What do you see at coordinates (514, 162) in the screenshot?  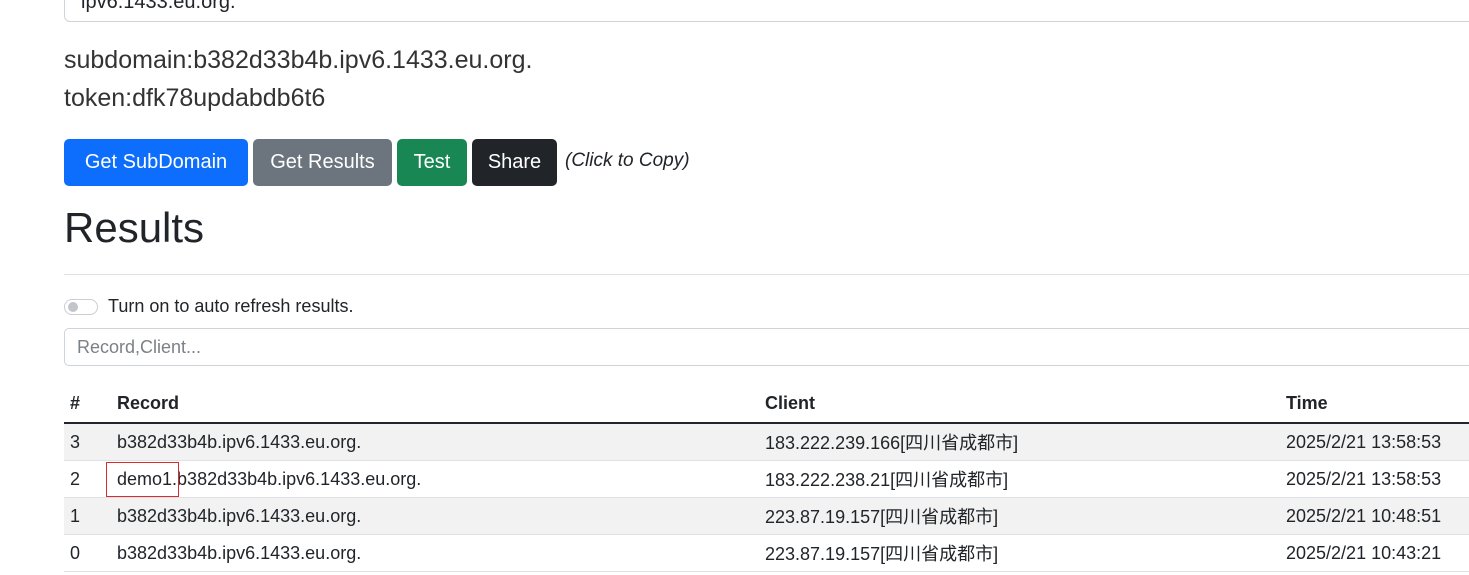 I see `share-button: Share` at bounding box center [514, 162].